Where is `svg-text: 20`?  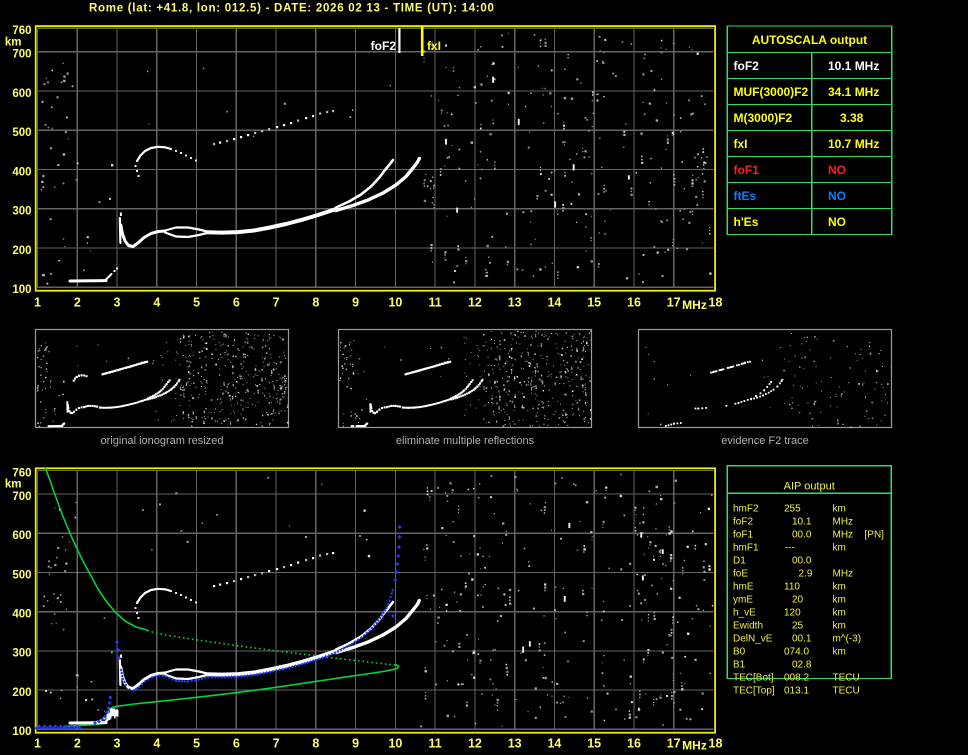
svg-text: 20 is located at coordinates (798, 600).